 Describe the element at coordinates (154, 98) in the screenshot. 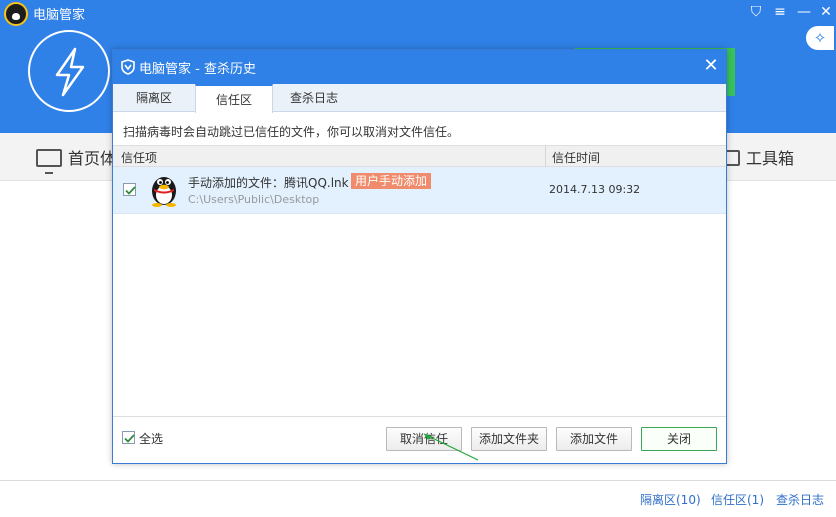

I see `tab-quarantine: 隔离区` at that location.